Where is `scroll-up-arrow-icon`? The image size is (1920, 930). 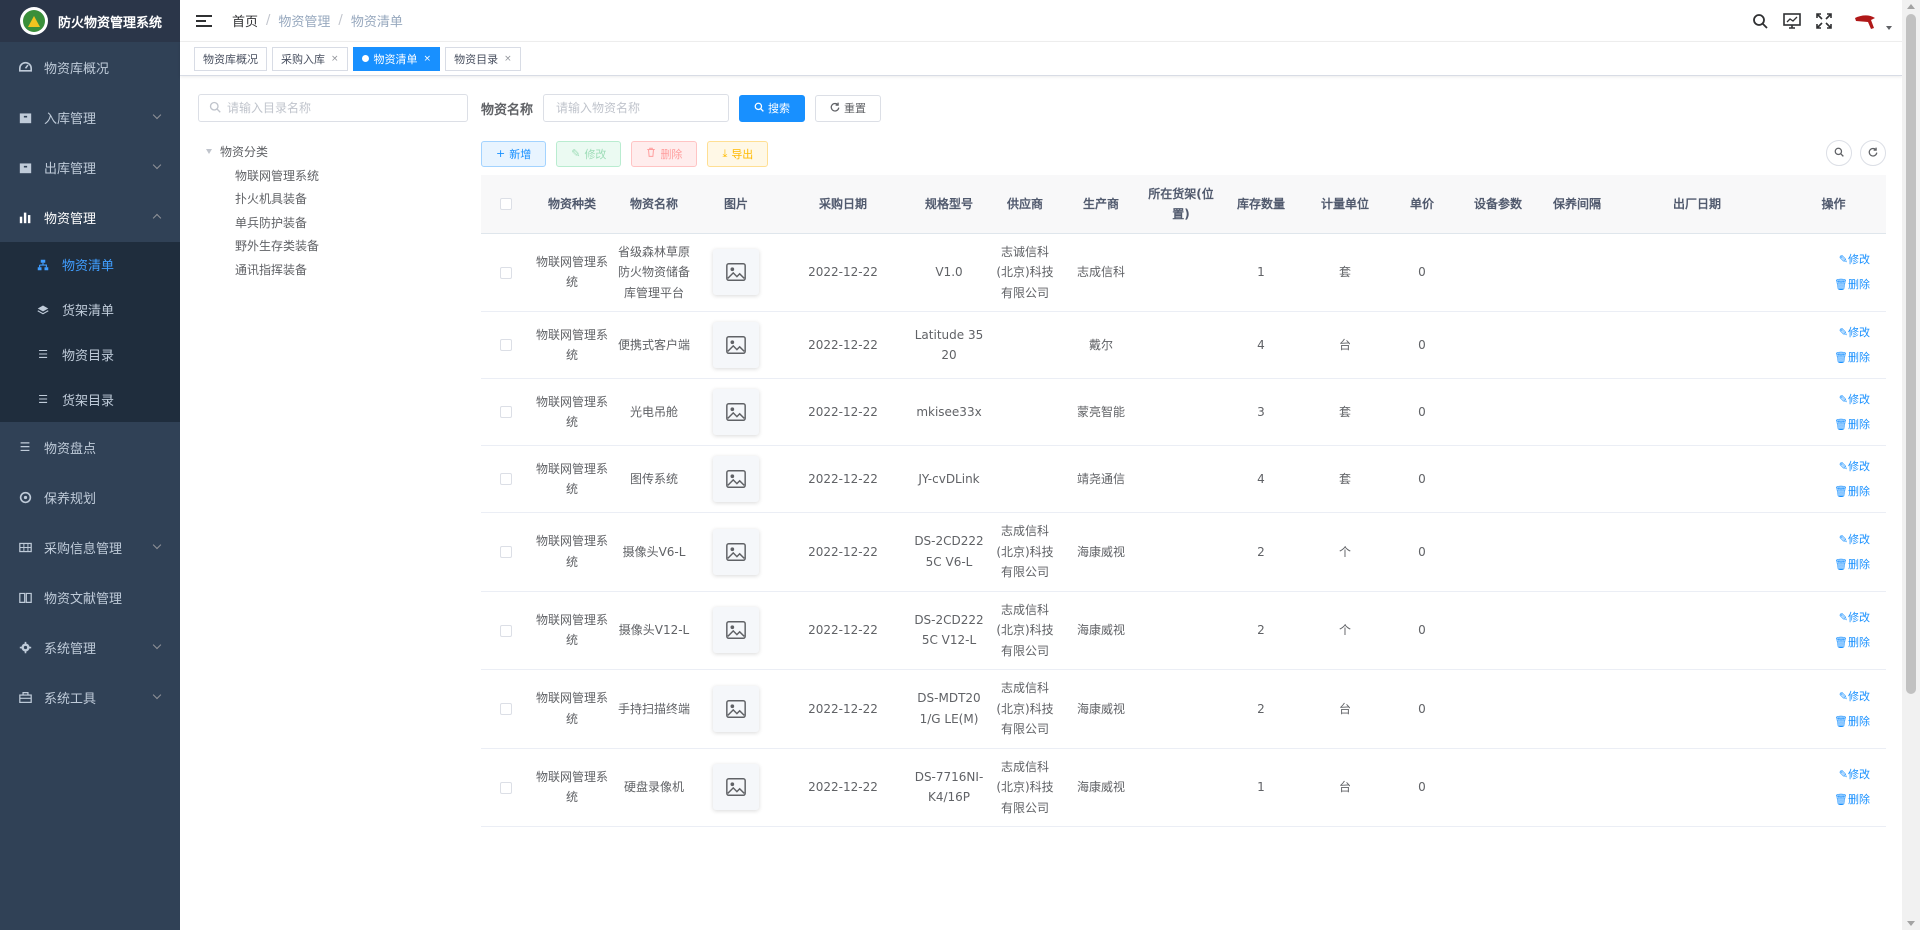
scroll-up-arrow-icon is located at coordinates (1911, 6).